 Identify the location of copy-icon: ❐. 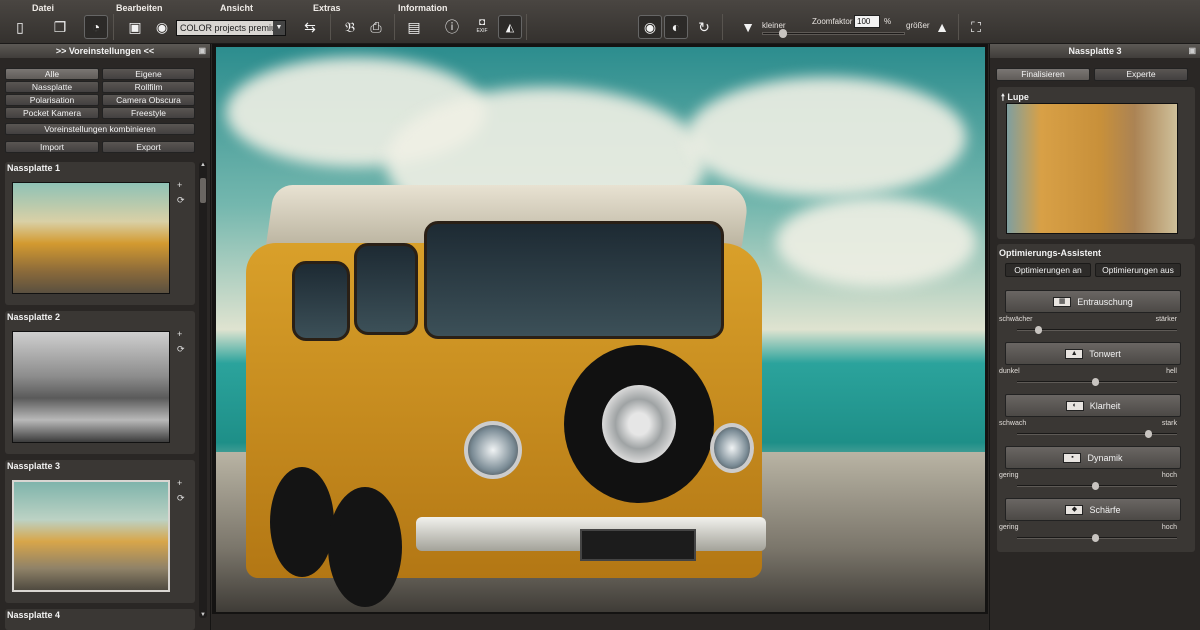
(60, 27).